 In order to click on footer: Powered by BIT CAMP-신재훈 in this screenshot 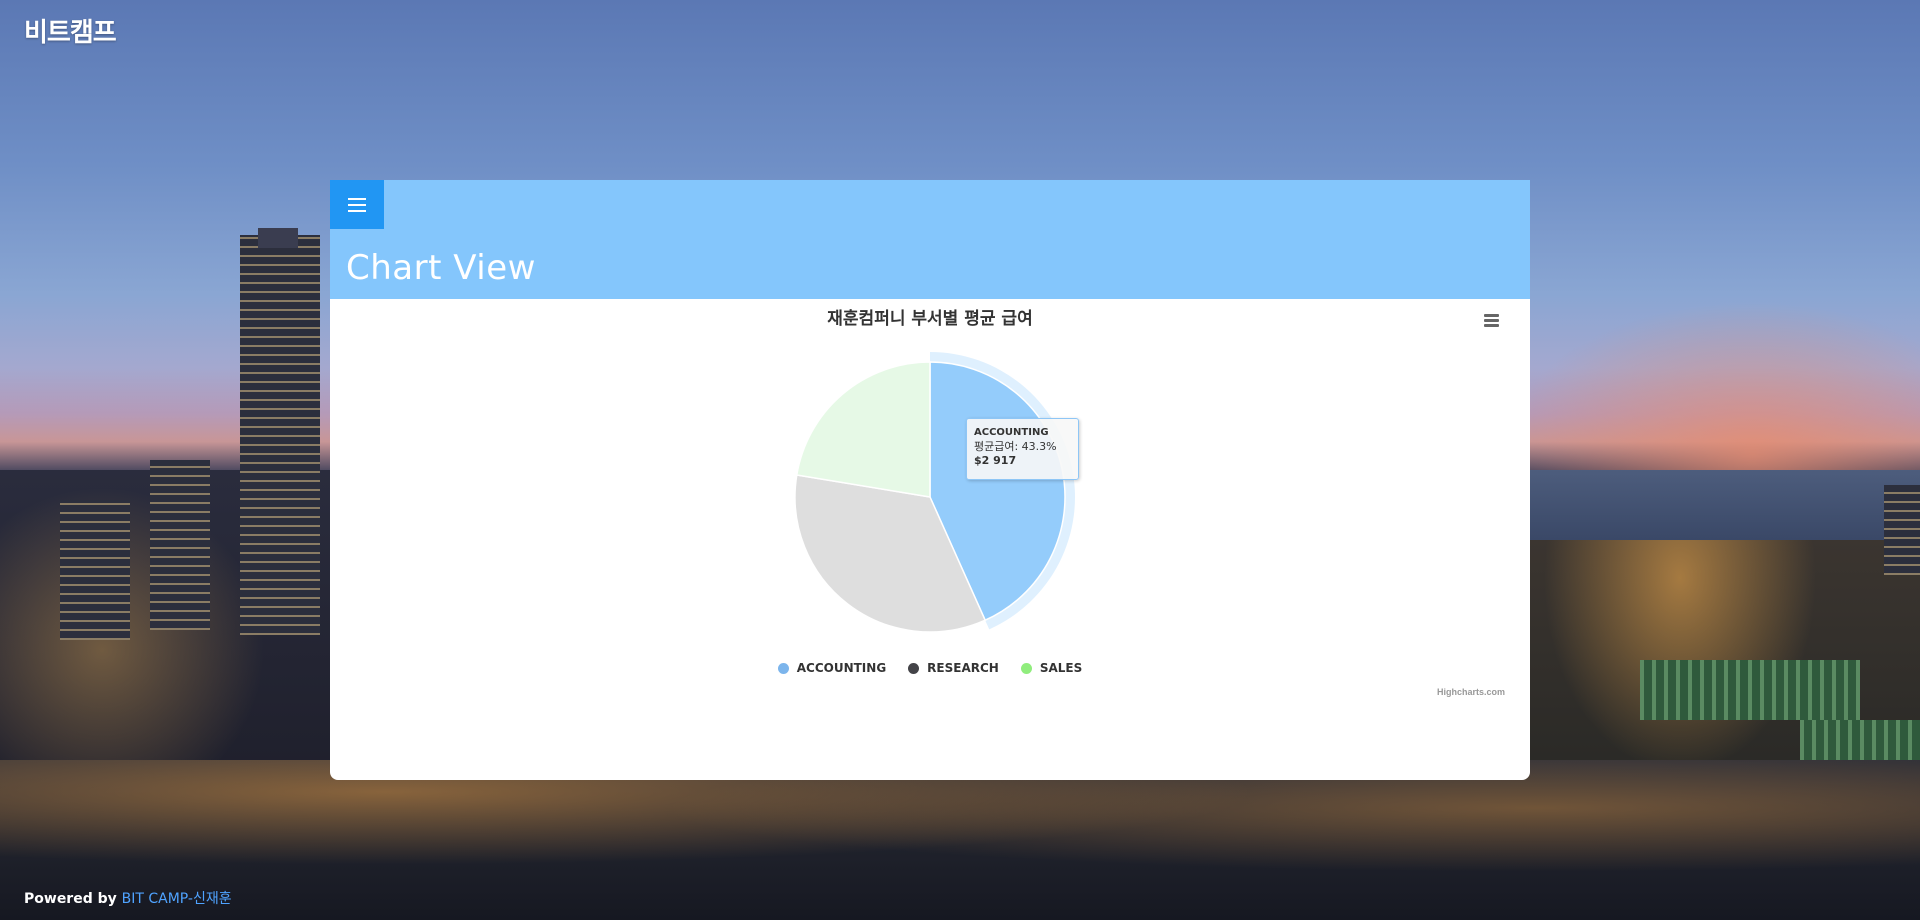, I will do `click(128, 898)`.